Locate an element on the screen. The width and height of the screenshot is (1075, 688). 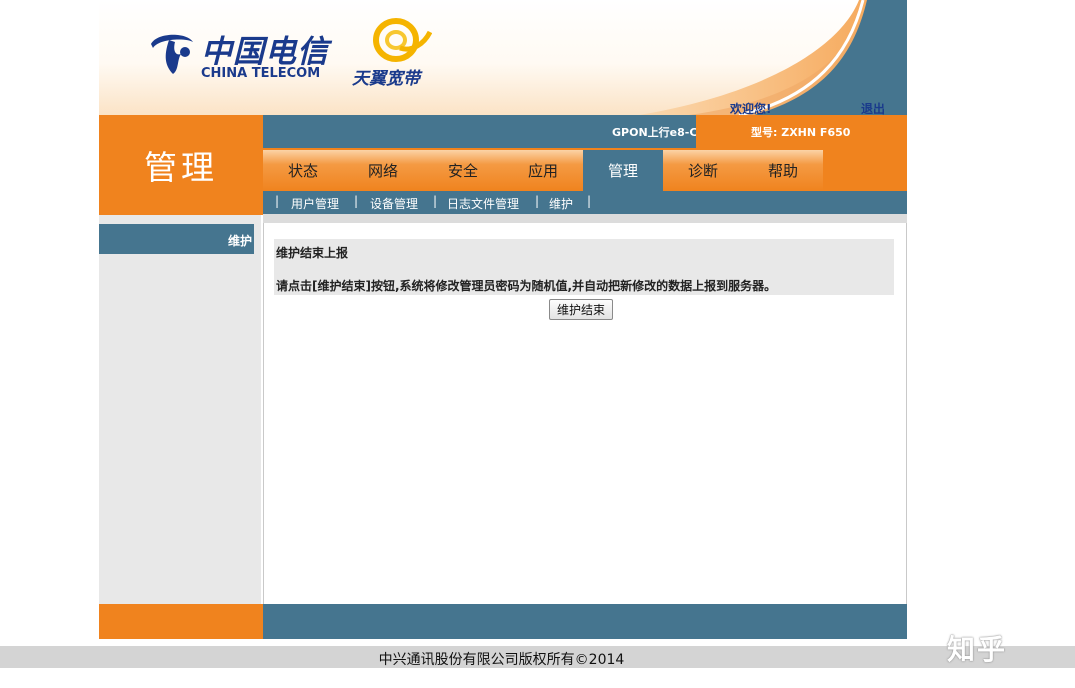
footer: 中兴通讯股份有限公司版权所有©2014 is located at coordinates (537, 657).